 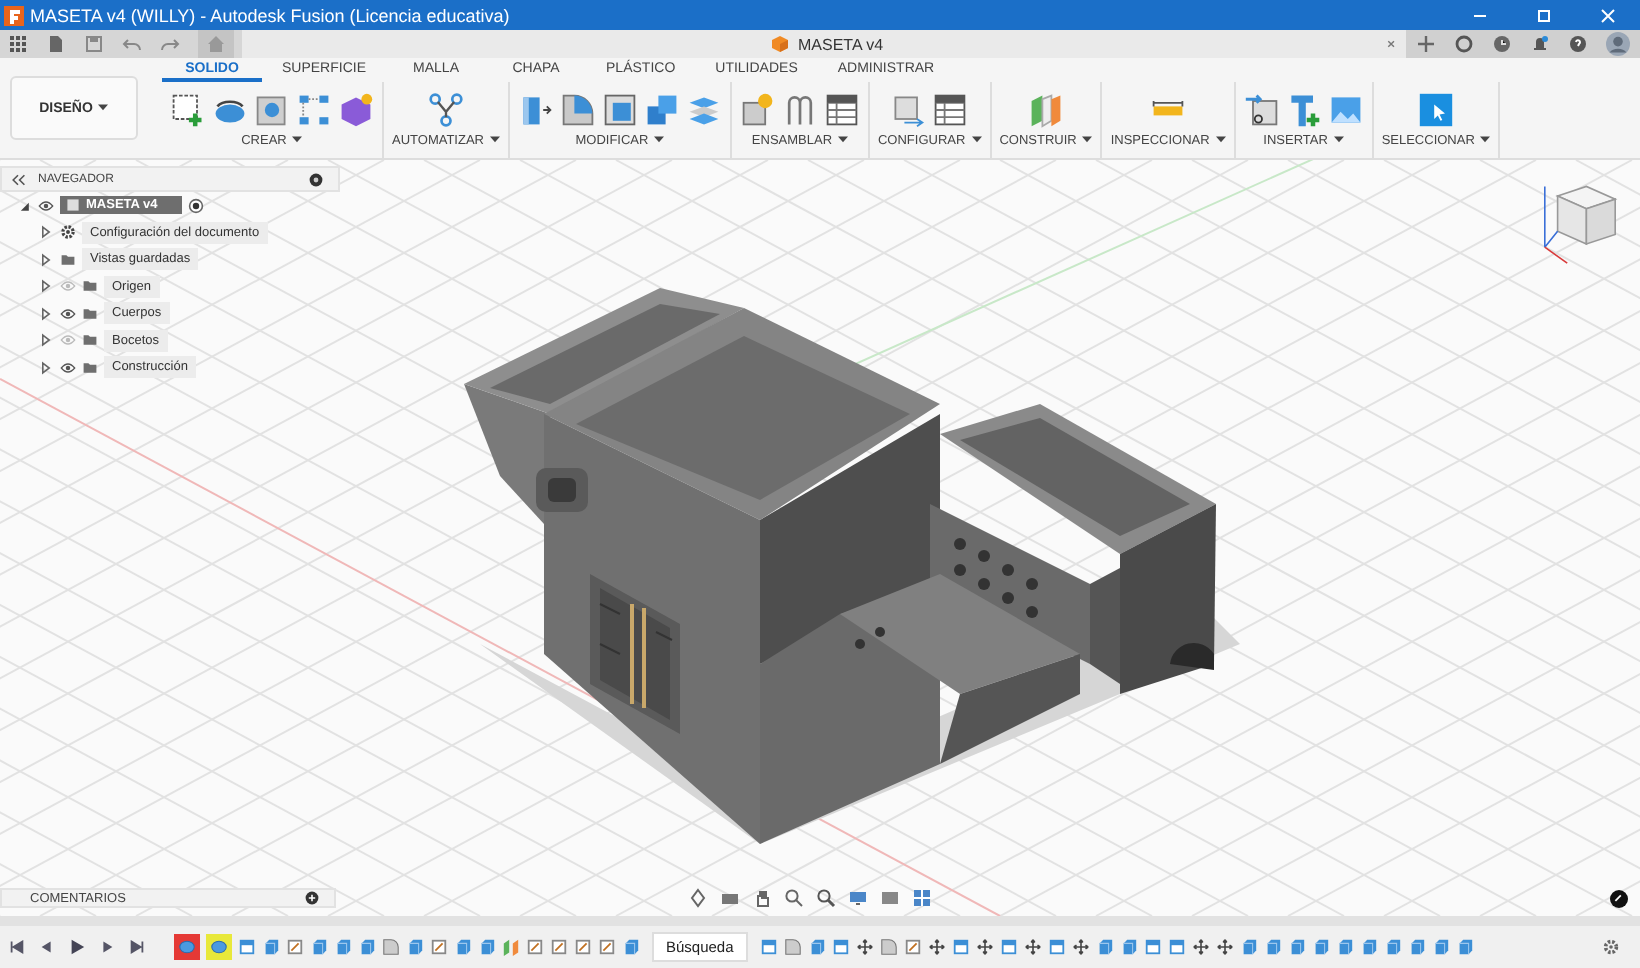 What do you see at coordinates (1578, 44) in the screenshot?
I see `help-icon` at bounding box center [1578, 44].